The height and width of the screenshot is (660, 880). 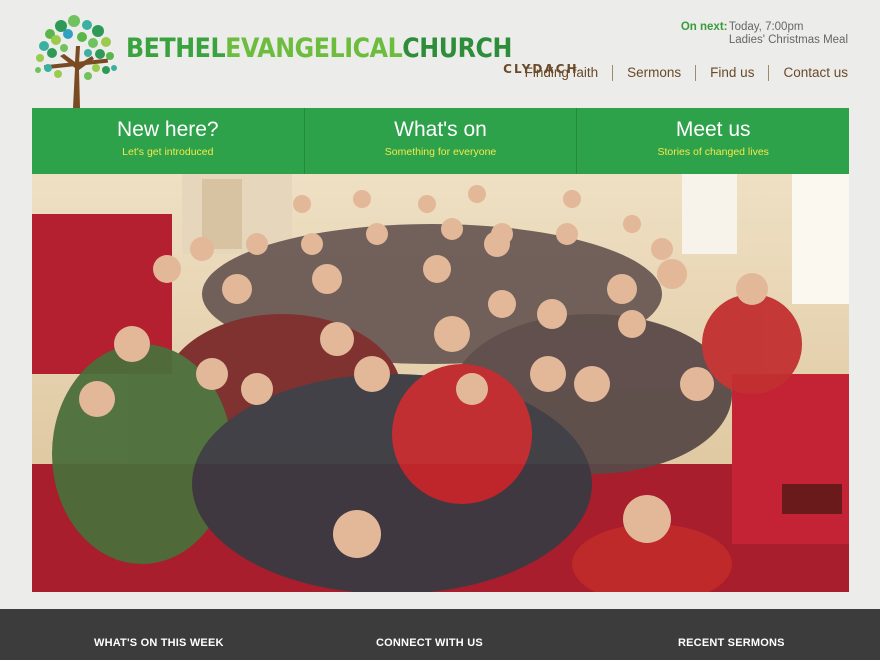 I want to click on nav-find-us: Find us, so click(x=732, y=73).